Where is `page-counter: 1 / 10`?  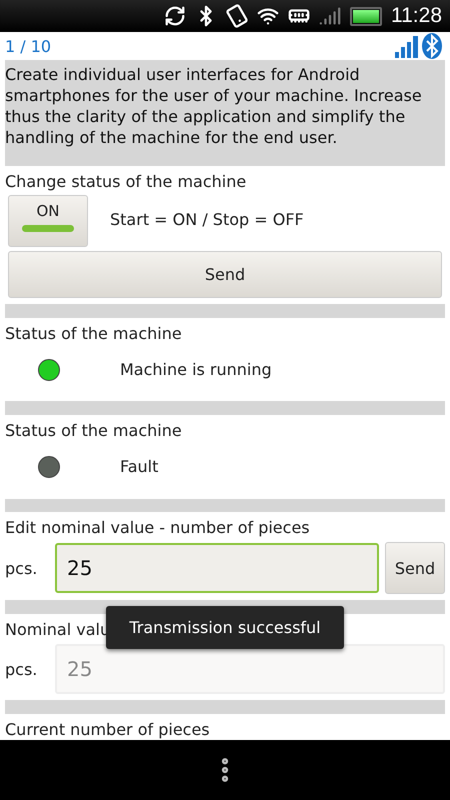 page-counter: 1 / 10 is located at coordinates (28, 46).